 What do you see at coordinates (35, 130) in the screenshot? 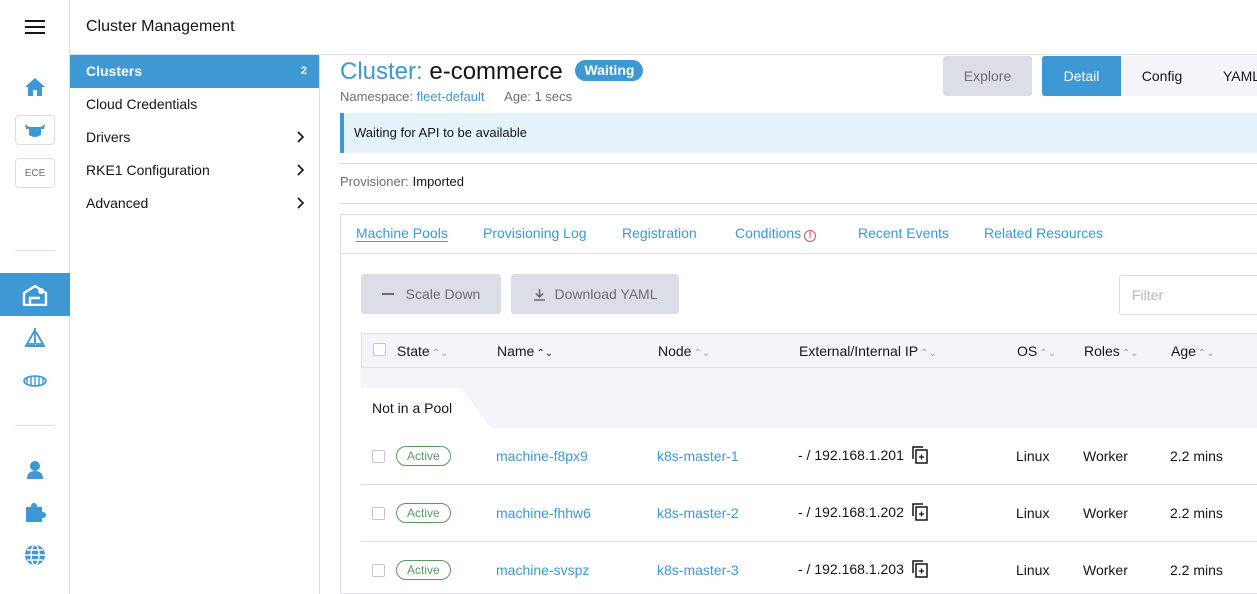
I see `cluster-cow-icon` at bounding box center [35, 130].